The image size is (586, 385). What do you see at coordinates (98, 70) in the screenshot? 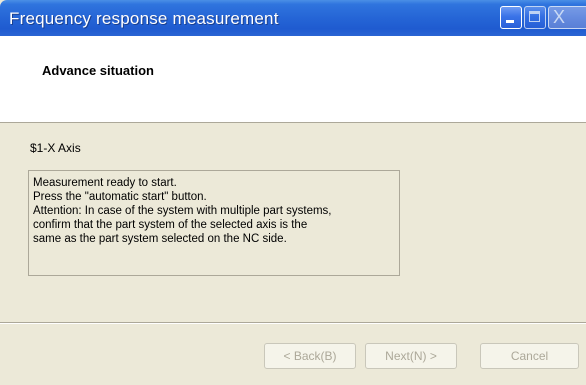
I see `page-title: Advance situation` at bounding box center [98, 70].